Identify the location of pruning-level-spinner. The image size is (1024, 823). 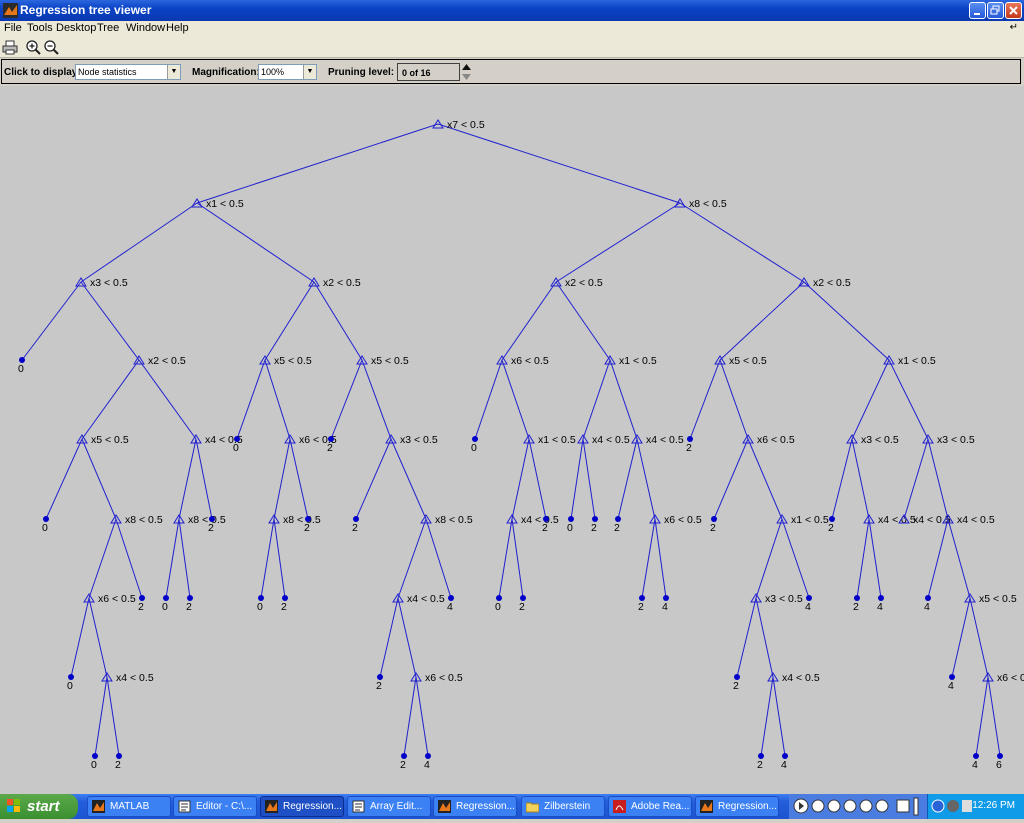
(466, 72).